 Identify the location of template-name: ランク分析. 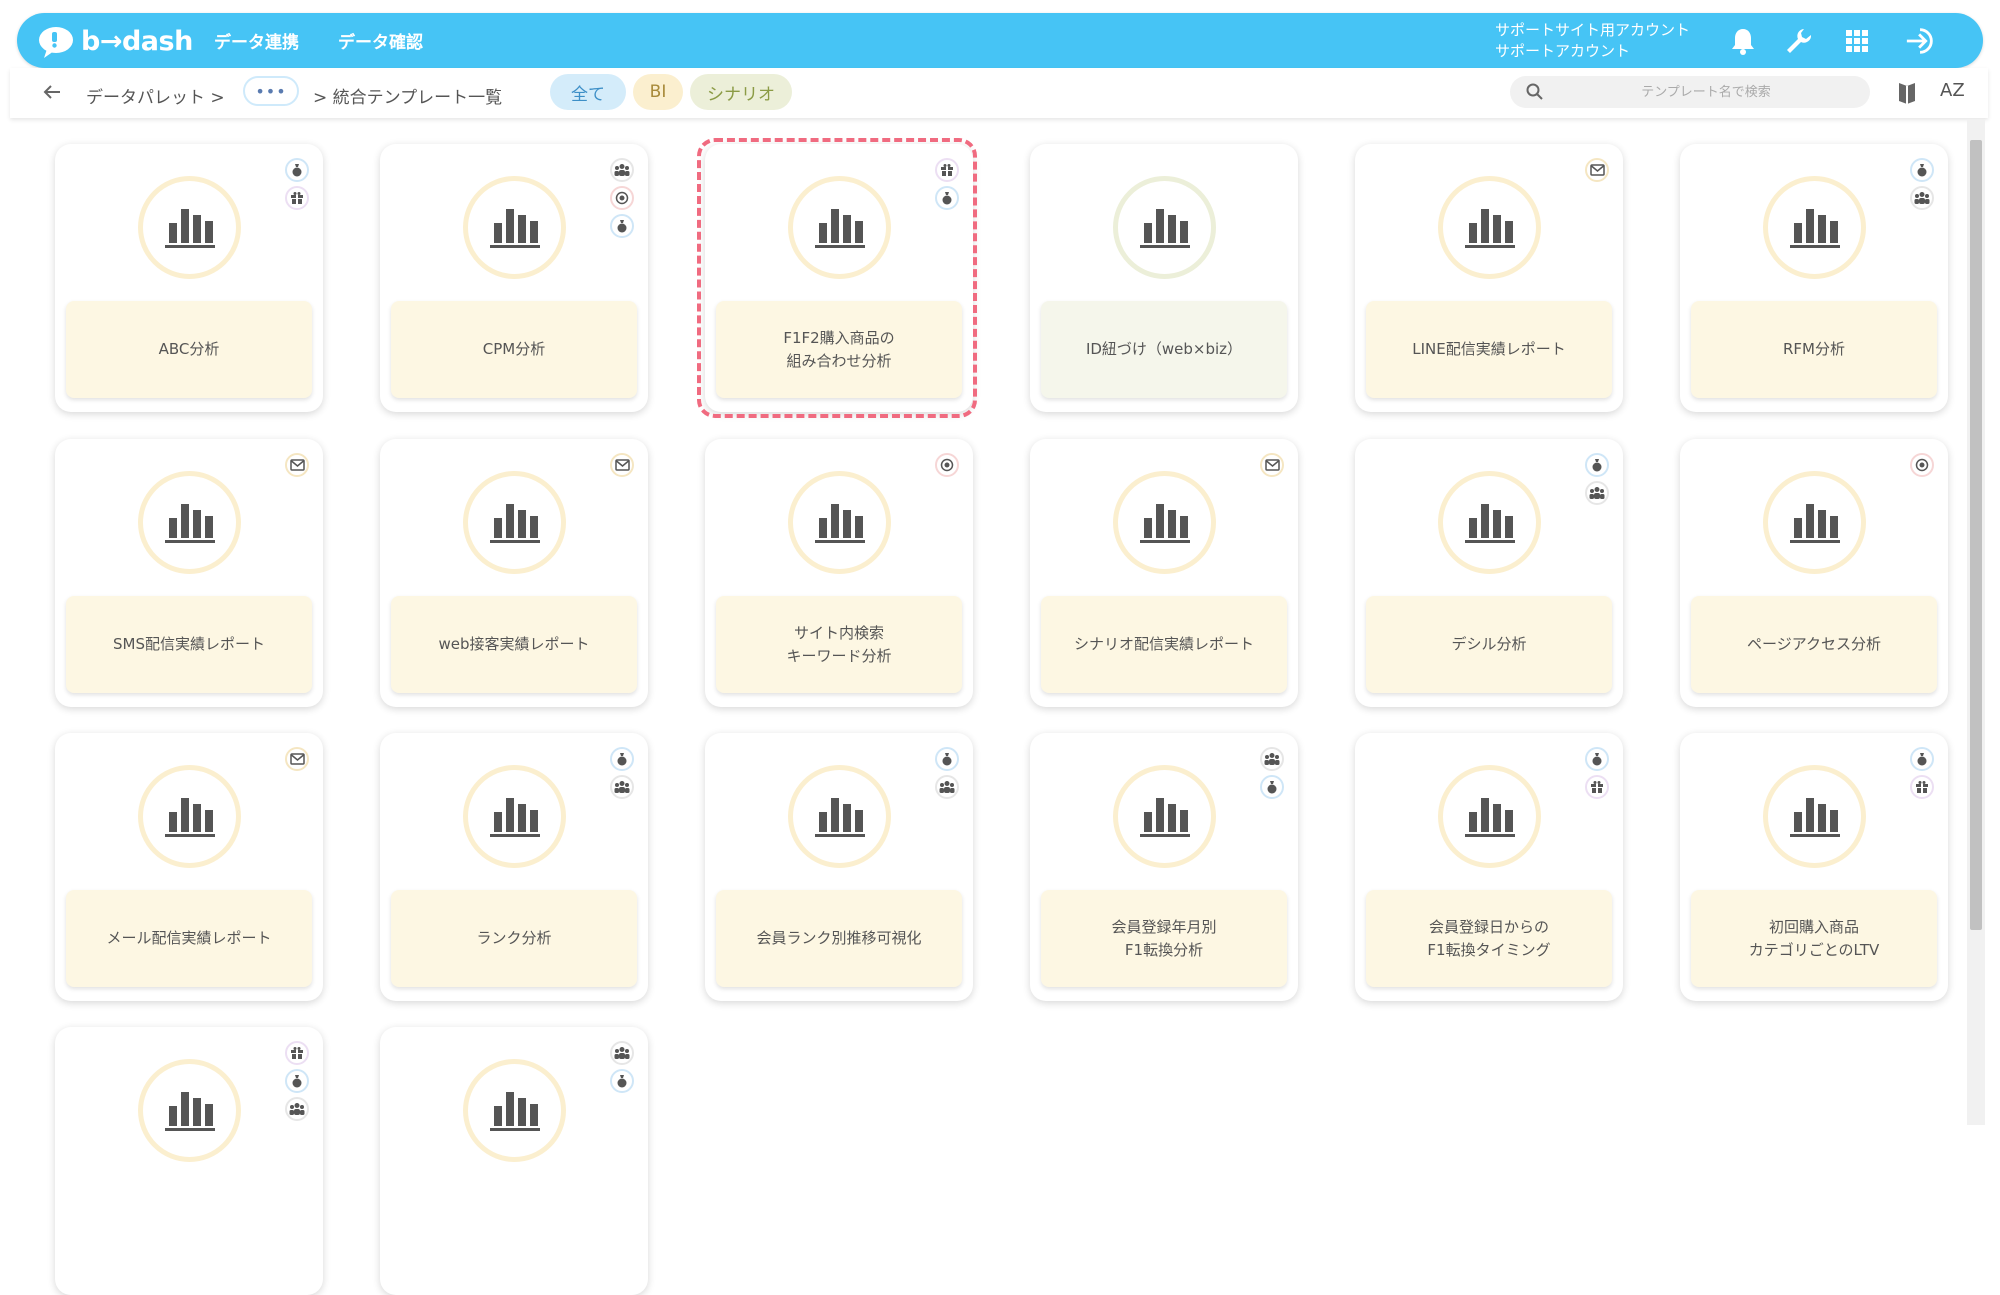
(514, 938).